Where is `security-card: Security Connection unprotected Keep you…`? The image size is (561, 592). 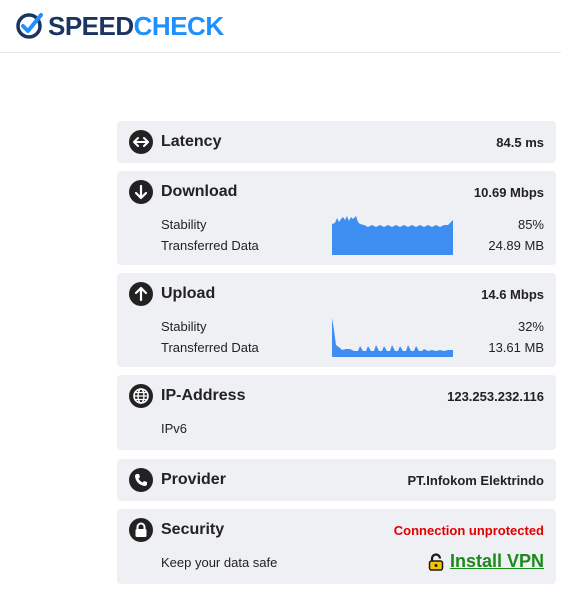 security-card: Security Connection unprotected Keep you… is located at coordinates (336, 546).